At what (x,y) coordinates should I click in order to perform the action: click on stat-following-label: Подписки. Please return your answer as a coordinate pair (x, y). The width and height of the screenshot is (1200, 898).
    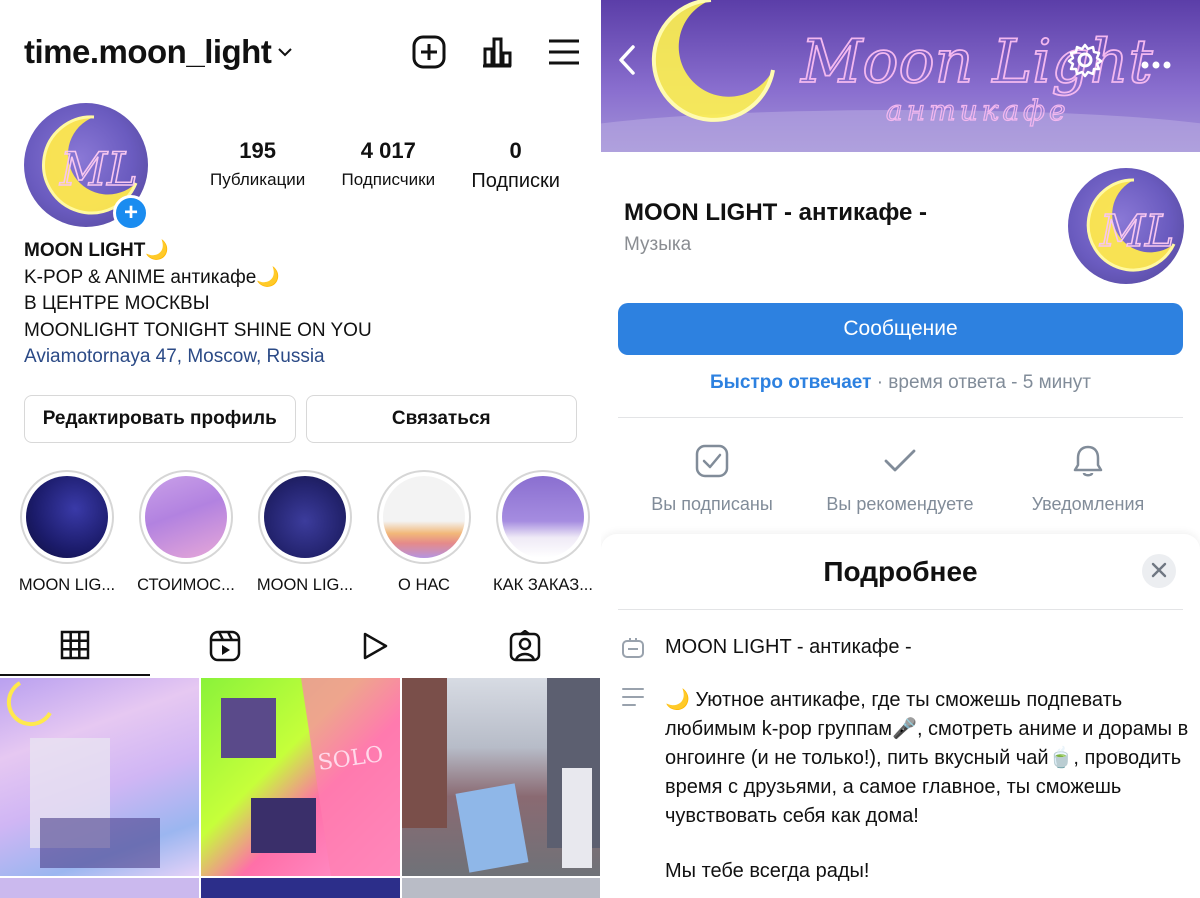
    Looking at the image, I should click on (515, 181).